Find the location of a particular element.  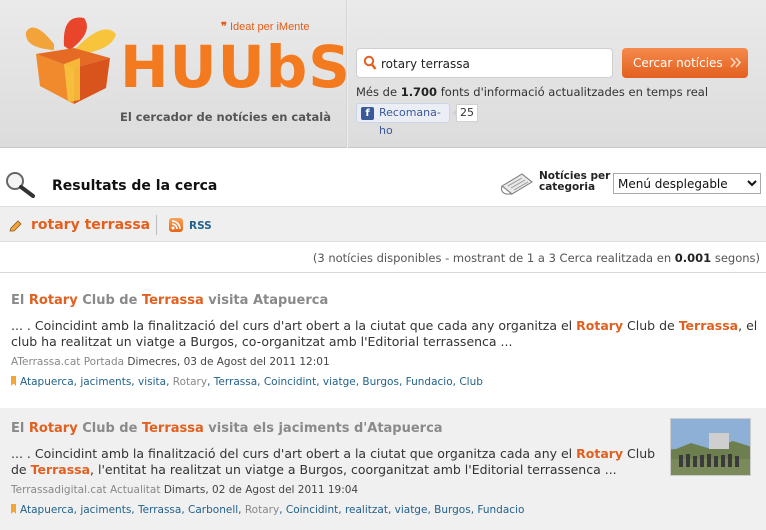

result-thumbnail is located at coordinates (710, 447).